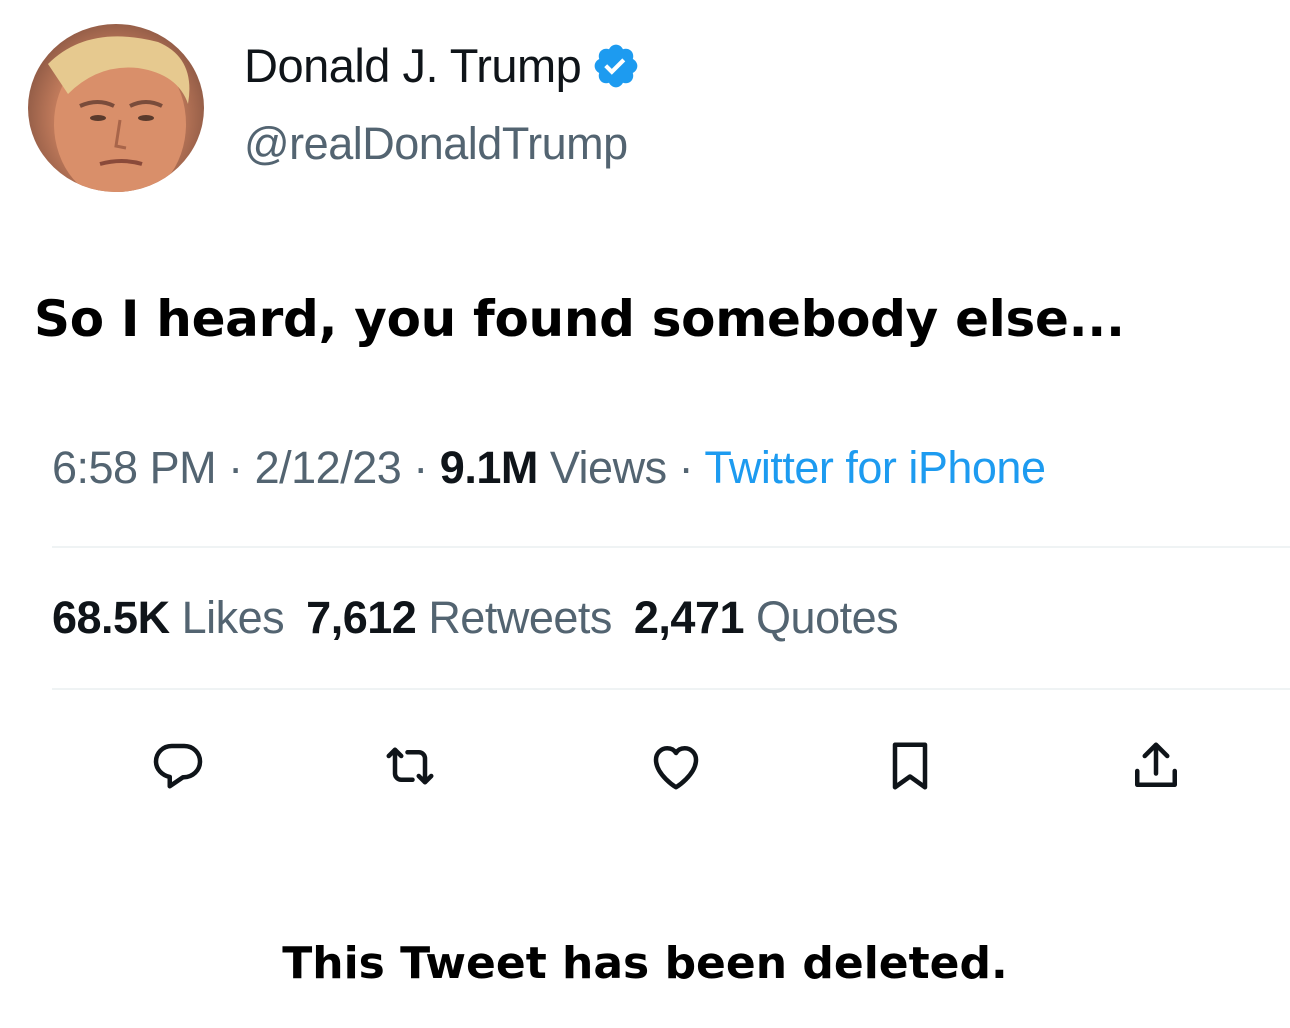 Image resolution: width=1290 pixels, height=1028 pixels. Describe the element at coordinates (119, 114) in the screenshot. I see `profile-photo` at that location.